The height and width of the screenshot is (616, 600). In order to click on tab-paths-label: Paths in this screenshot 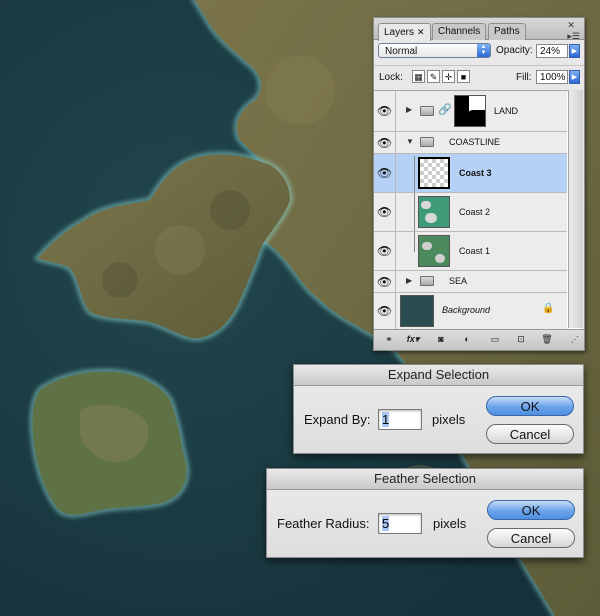, I will do `click(507, 31)`.